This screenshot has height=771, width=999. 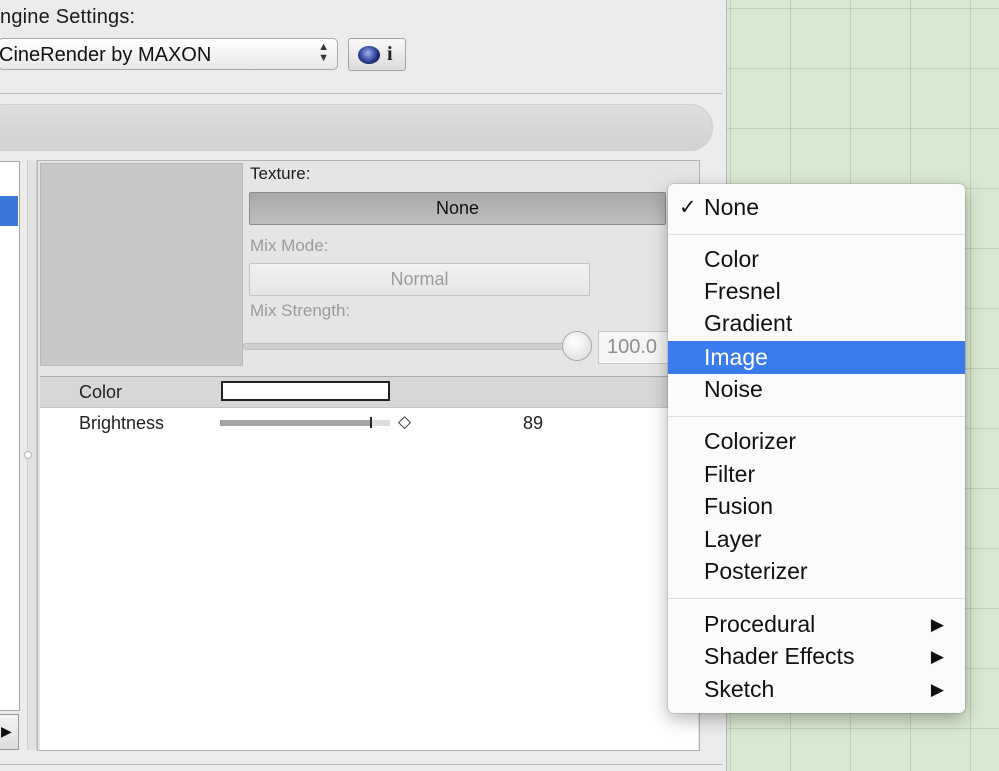 What do you see at coordinates (9, 211) in the screenshot?
I see `channel-list-selected-item` at bounding box center [9, 211].